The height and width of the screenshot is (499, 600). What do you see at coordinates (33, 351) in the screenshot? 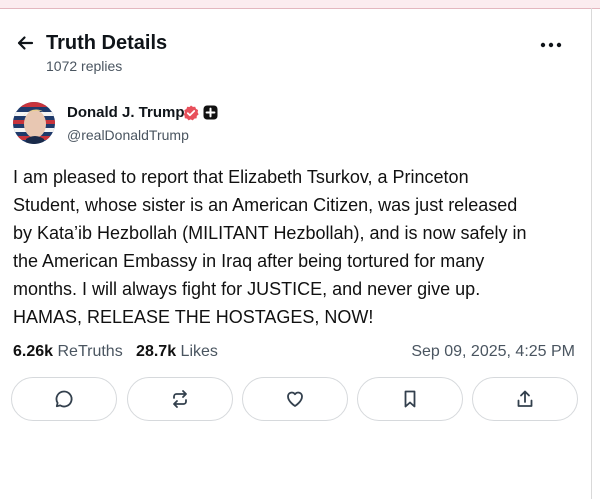
I see `retruths-count: 6.26k` at bounding box center [33, 351].